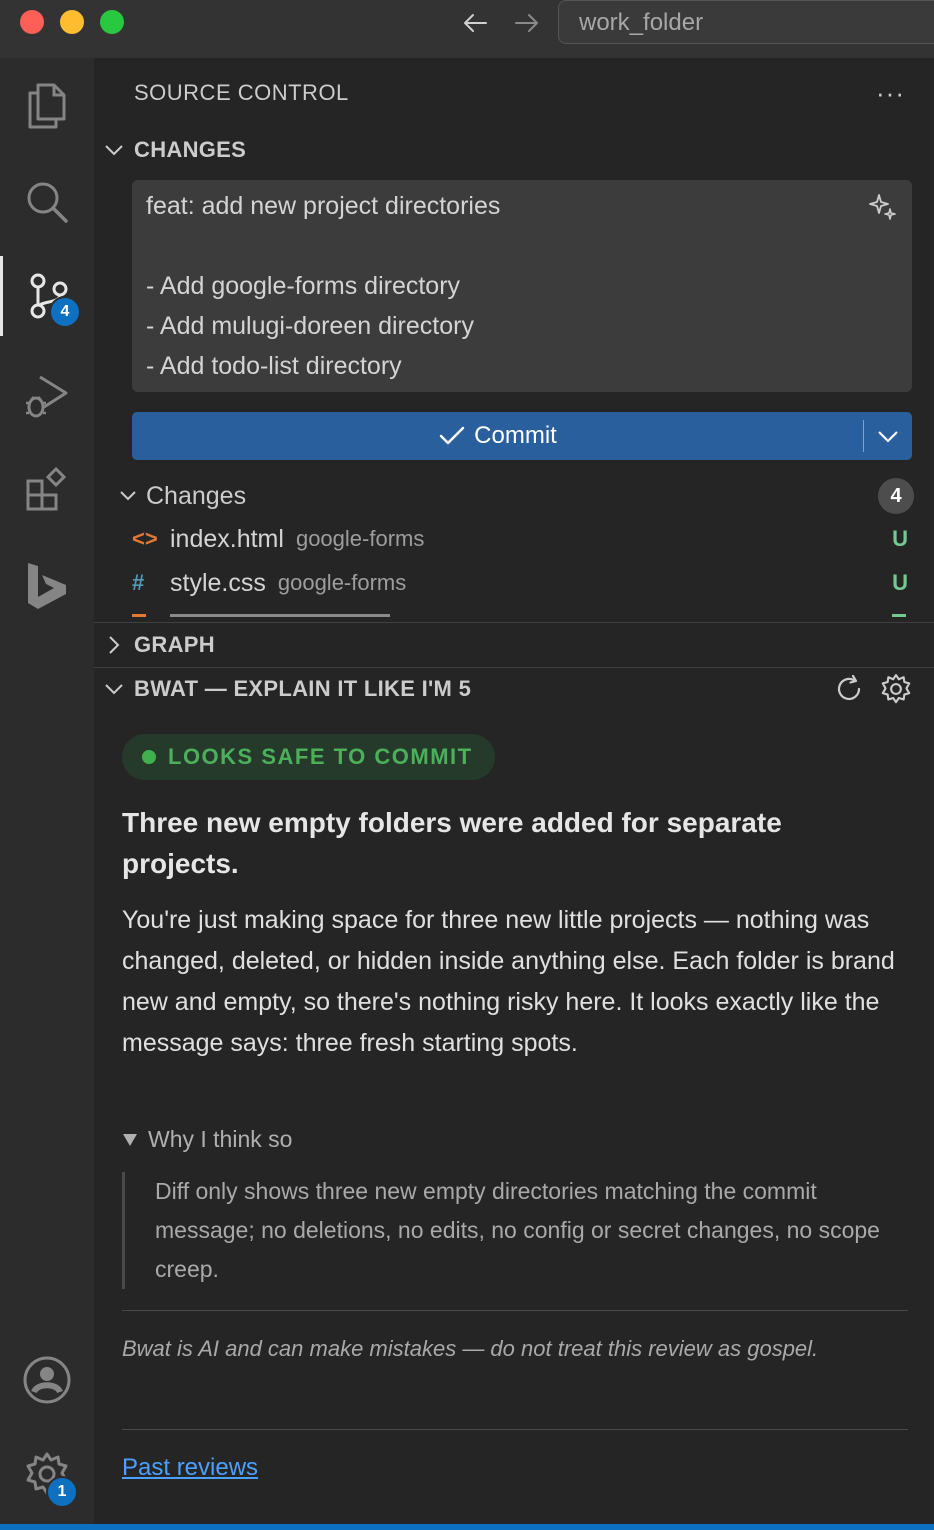 This screenshot has width=934, height=1530. Describe the element at coordinates (130, 1139) in the screenshot. I see `triangle-down-icon` at that location.